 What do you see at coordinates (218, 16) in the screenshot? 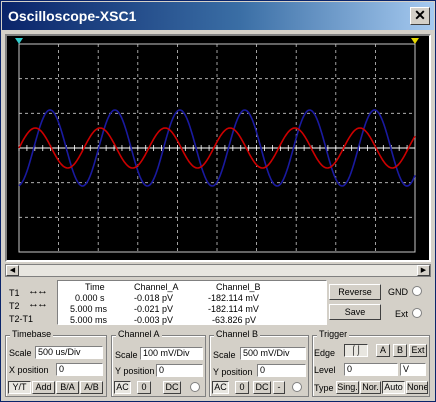
I see `title-bar: Oscilloscope-XSC1 ✕` at bounding box center [218, 16].